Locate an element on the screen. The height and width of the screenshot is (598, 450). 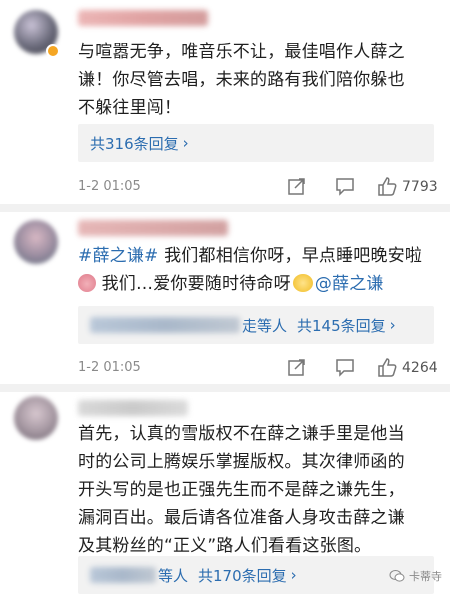
watermark-text: 卡蒂寺 is located at coordinates (425, 576).